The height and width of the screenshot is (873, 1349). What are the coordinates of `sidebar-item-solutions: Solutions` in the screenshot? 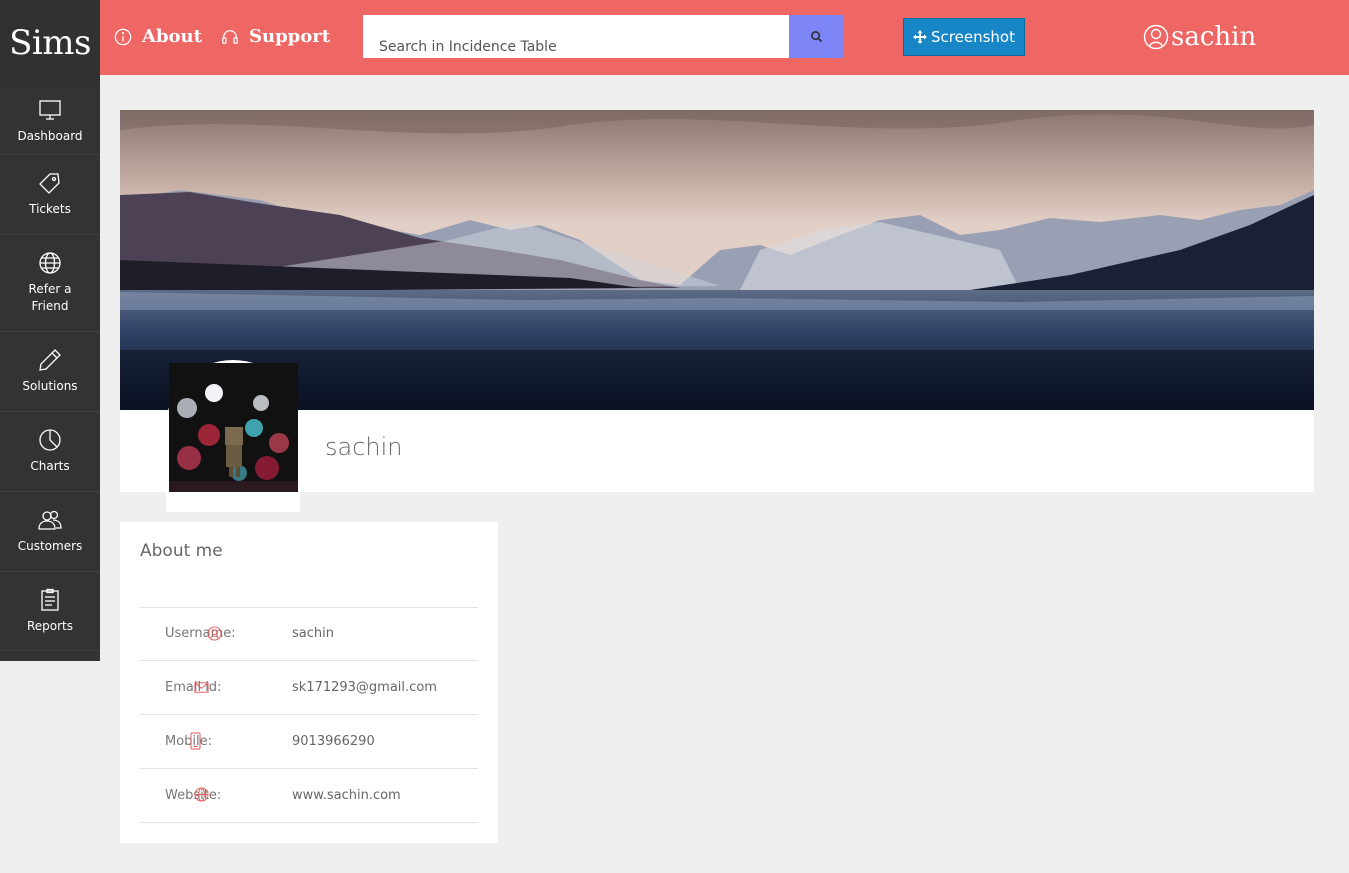 It's located at (50, 371).